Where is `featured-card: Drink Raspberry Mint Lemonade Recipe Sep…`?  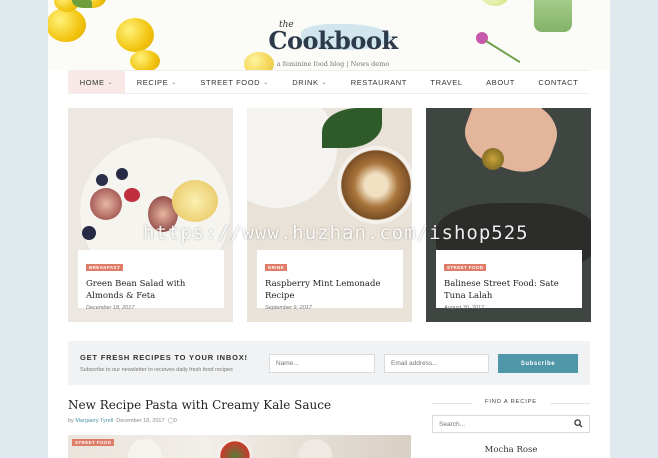
featured-card: Drink Raspberry Mint Lemonade Recipe Sep… is located at coordinates (329, 215).